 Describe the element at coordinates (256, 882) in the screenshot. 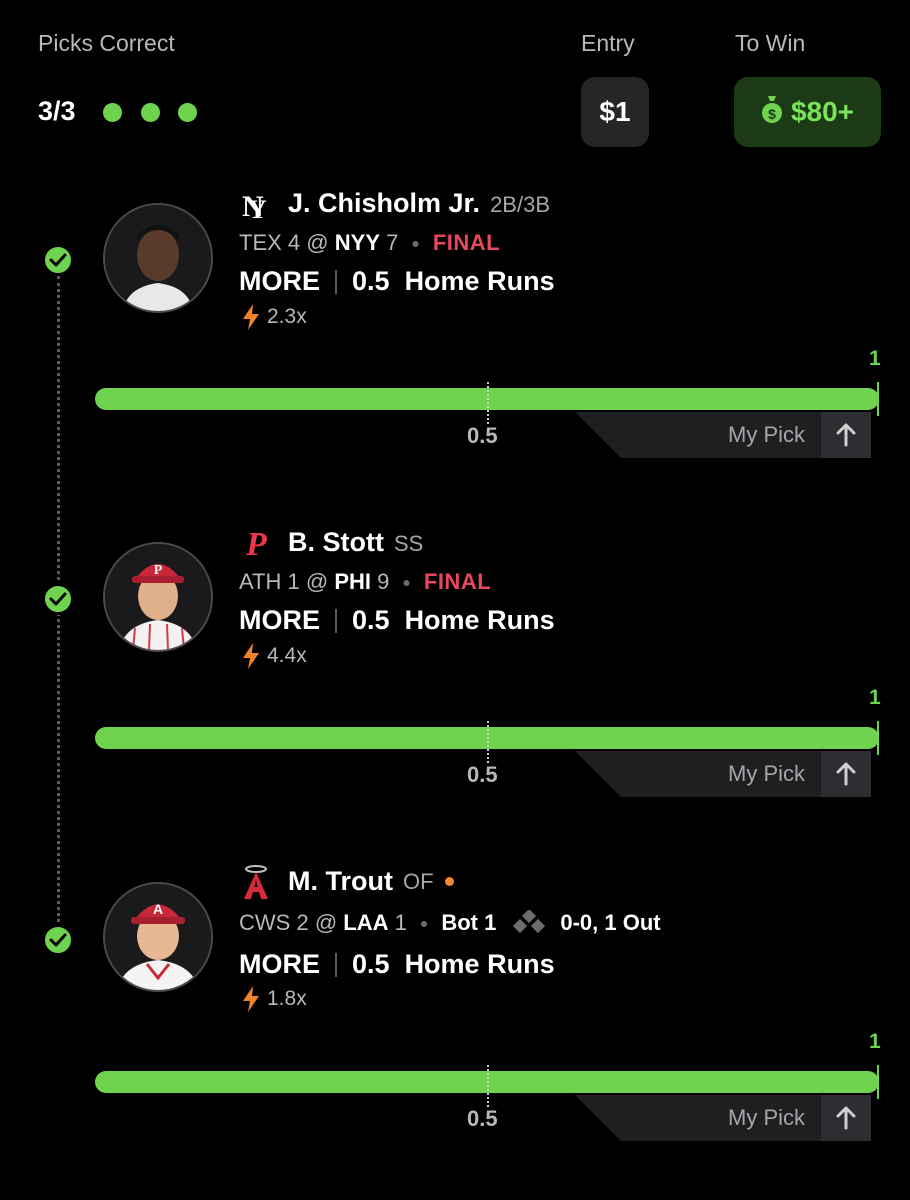

I see `angels-logo` at that location.